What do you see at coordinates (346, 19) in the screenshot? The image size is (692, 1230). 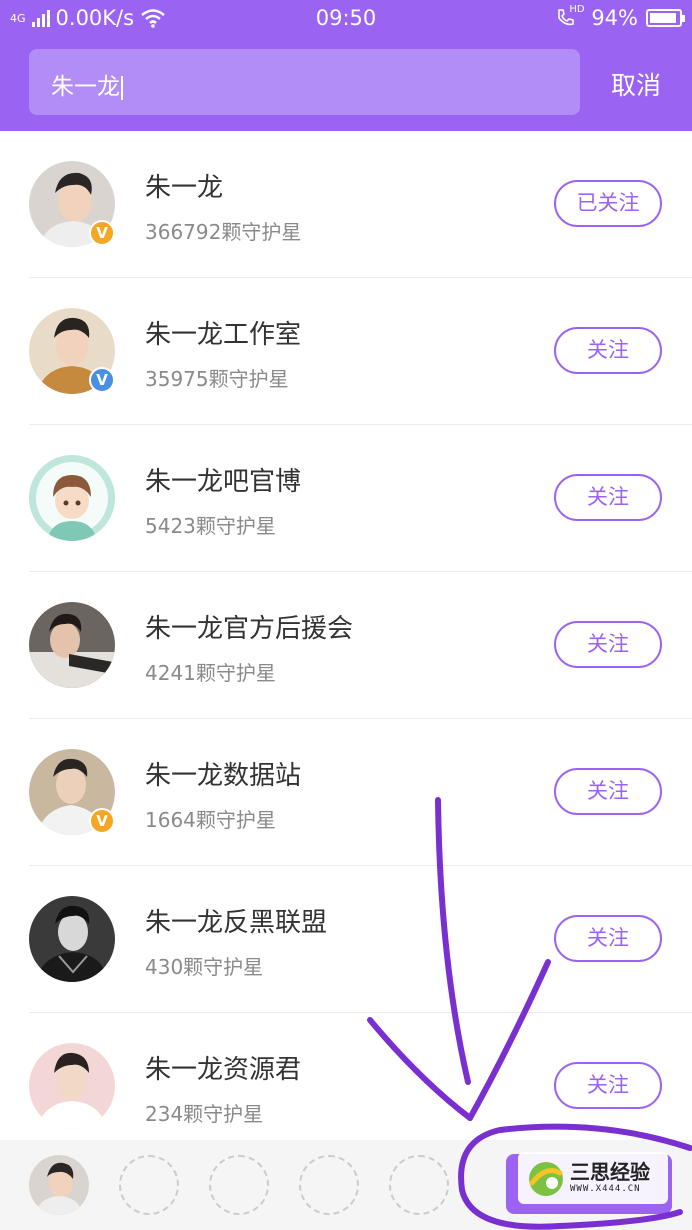 I see `status-bar: 4G 0.00K/s 09:50 HD 94%` at bounding box center [346, 19].